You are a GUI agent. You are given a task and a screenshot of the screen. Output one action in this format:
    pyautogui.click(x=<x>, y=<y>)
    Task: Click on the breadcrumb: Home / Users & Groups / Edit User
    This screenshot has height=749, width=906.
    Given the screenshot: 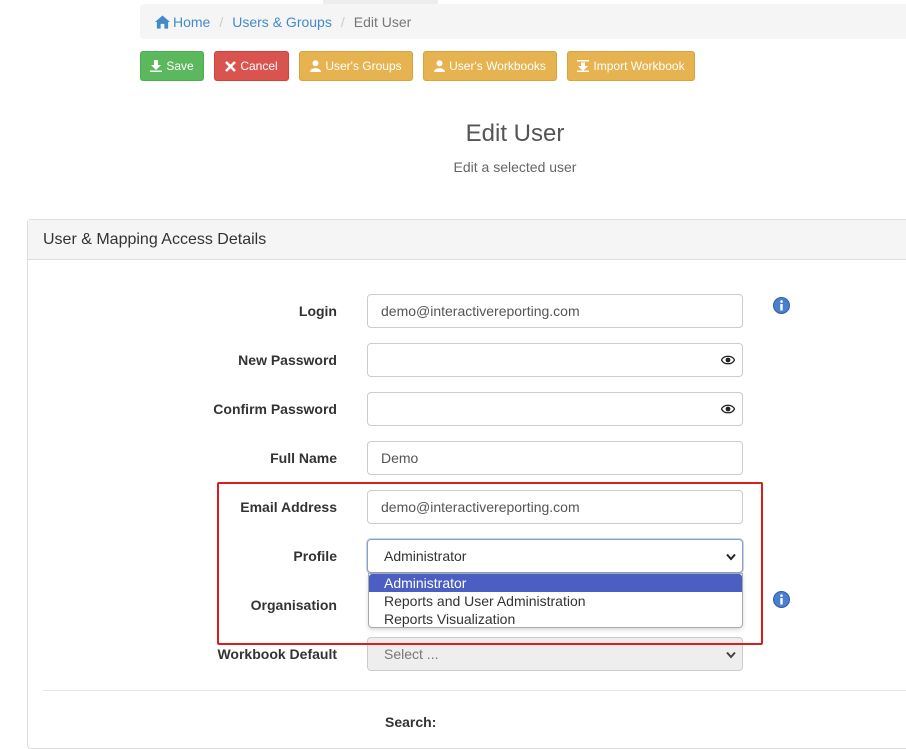 What is the action you would take?
    pyautogui.click(x=523, y=21)
    